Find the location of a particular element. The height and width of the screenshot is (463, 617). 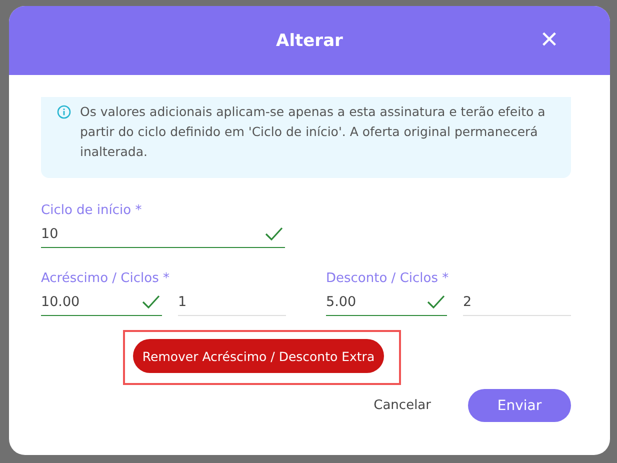

input-field: 10.00 is located at coordinates (101, 302).